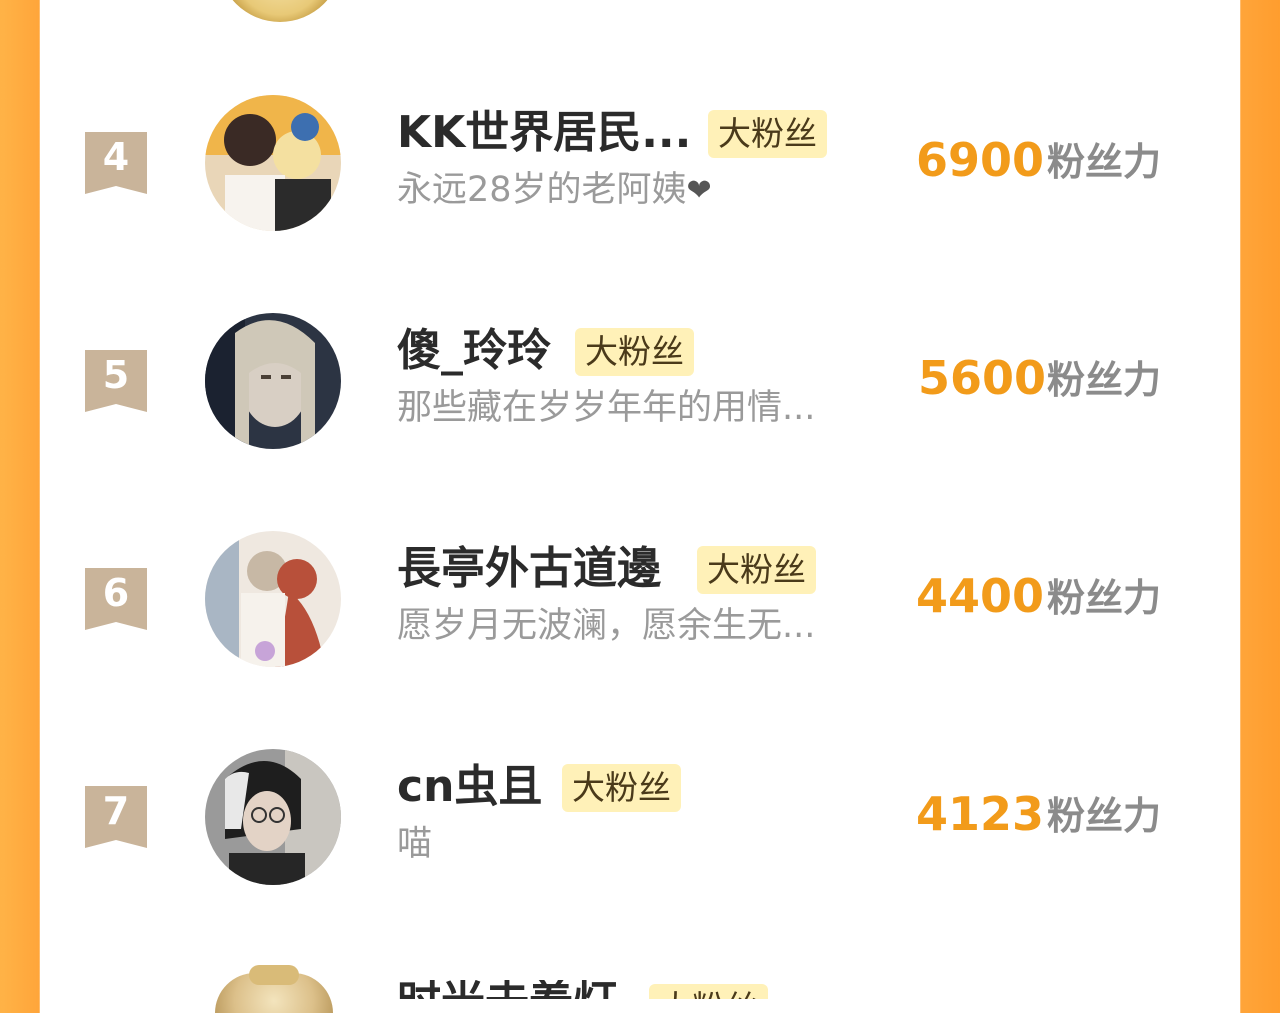  I want to click on fan-rank-row-partial: 时光去羞灯 大粉丝, so click(657, 989).